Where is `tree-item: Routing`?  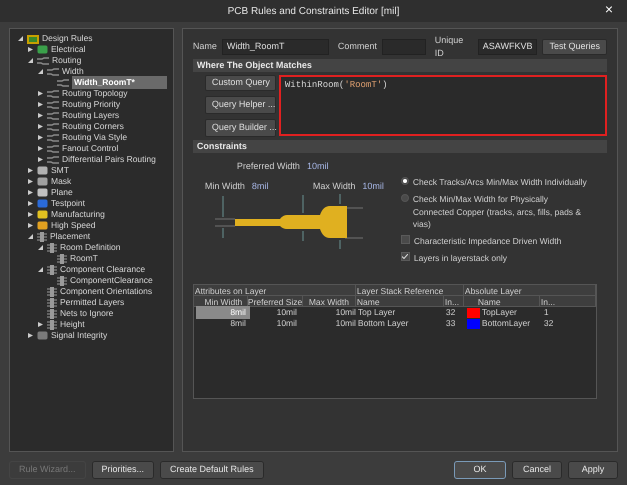 tree-item: Routing is located at coordinates (67, 60).